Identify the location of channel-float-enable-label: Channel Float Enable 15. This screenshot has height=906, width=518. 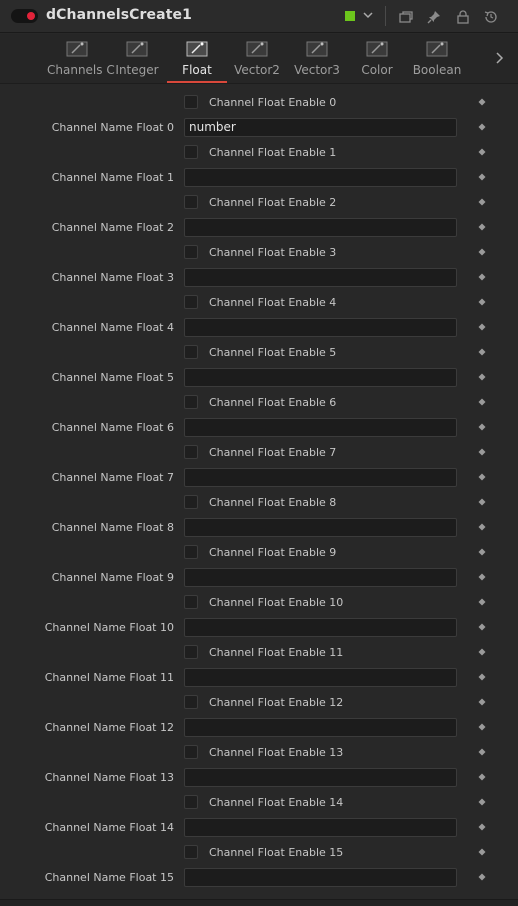
(276, 852).